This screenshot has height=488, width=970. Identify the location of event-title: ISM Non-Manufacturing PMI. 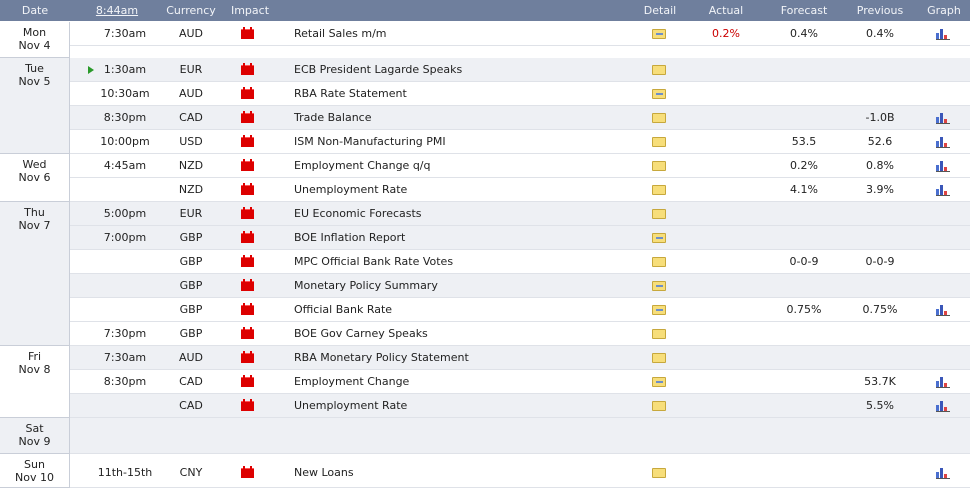
(459, 141).